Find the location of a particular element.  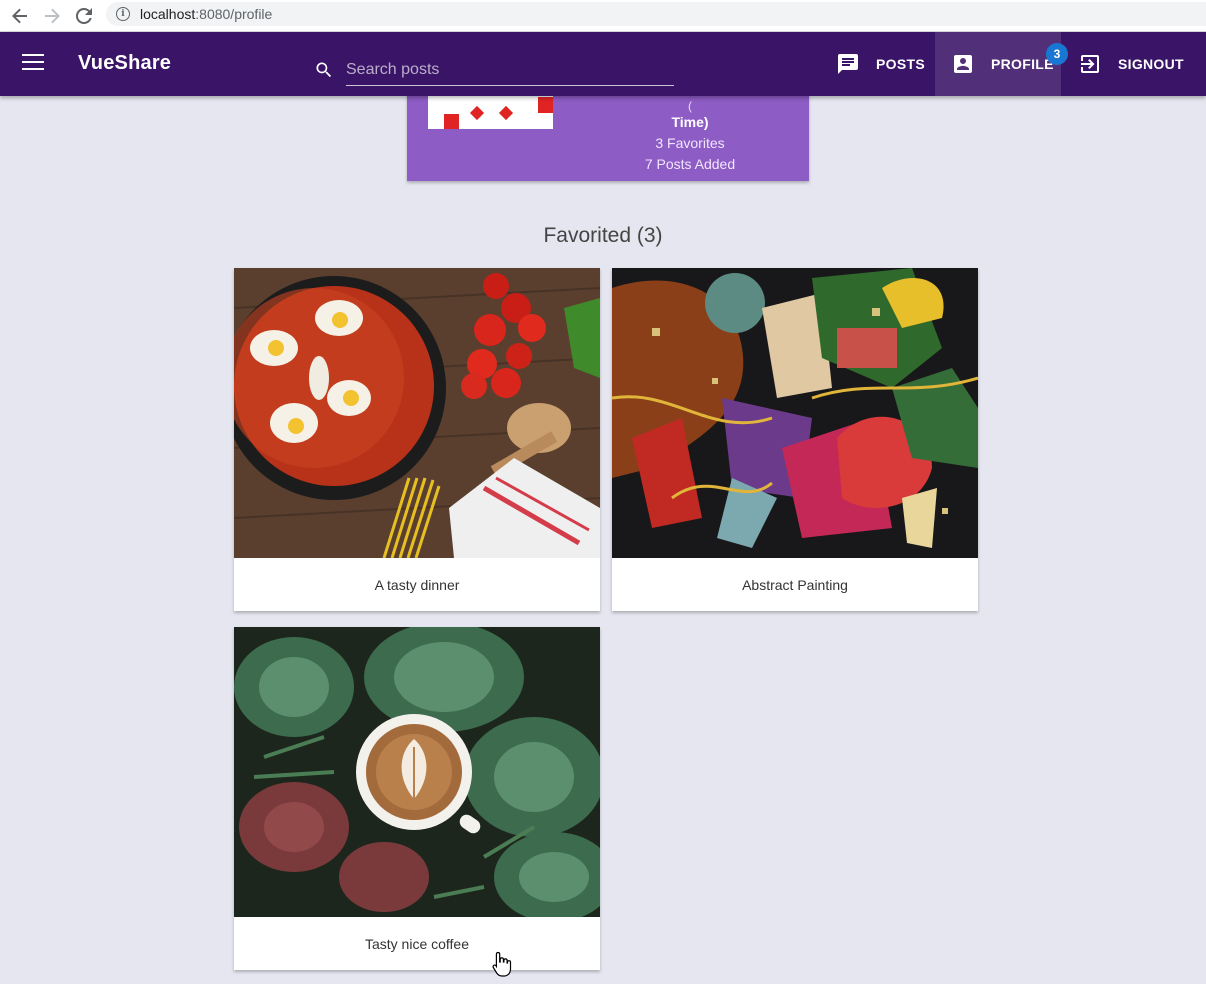

profile-posts-count: 7 Posts Added is located at coordinates (690, 164).